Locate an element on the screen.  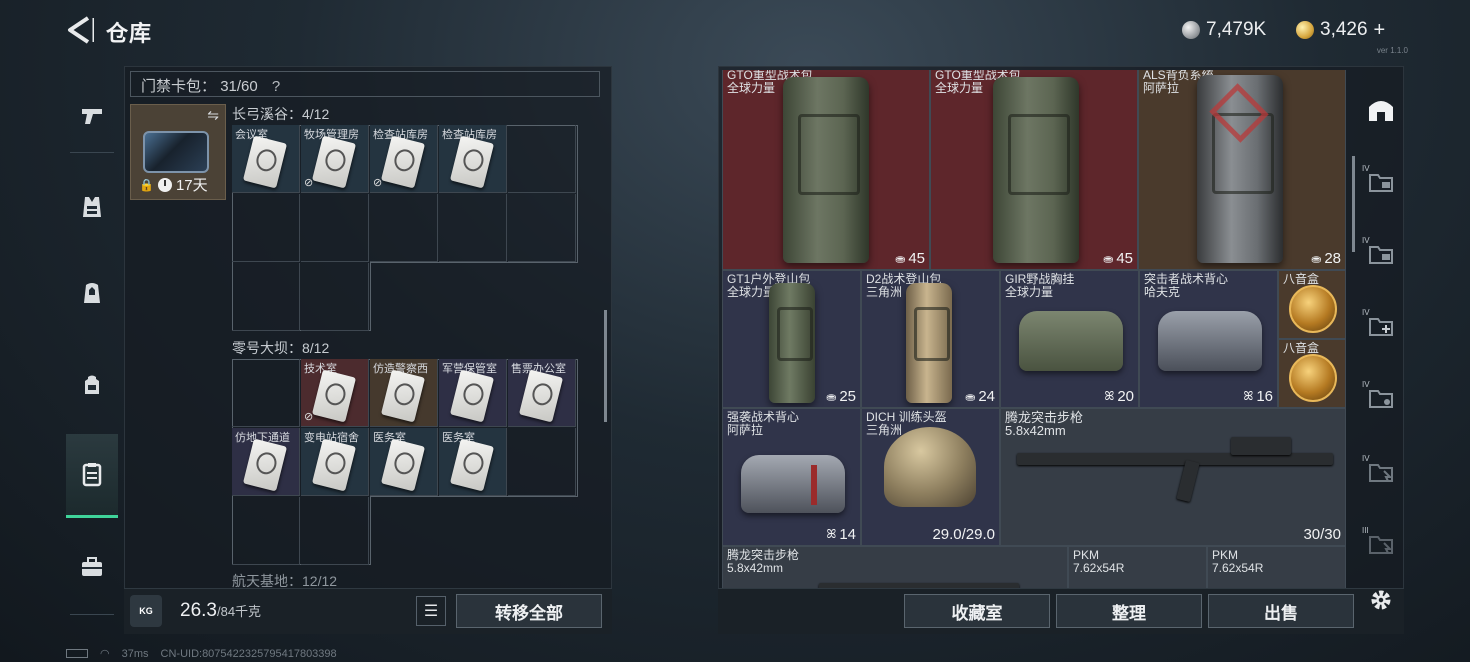
durability-icon: ⛂ is located at coordinates (831, 396).